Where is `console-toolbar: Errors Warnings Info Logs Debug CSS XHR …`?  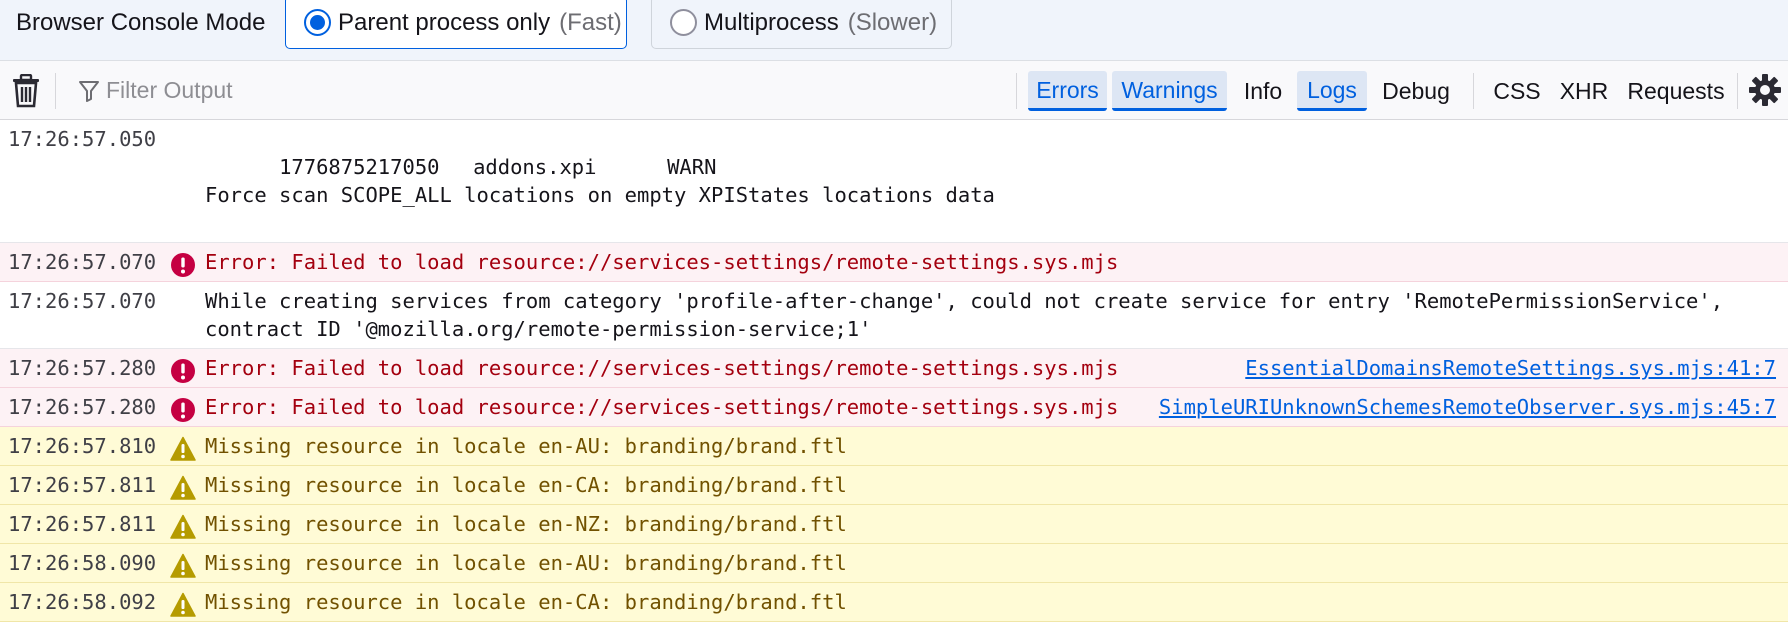 console-toolbar: Errors Warnings Info Logs Debug CSS XHR … is located at coordinates (894, 90).